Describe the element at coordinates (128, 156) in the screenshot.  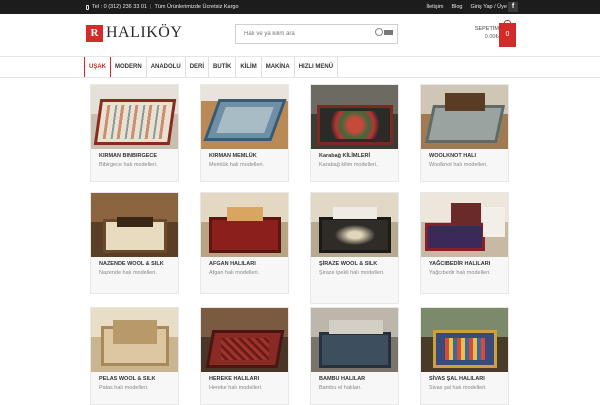
I see `product-title: KIRMAN BINBIRGECE` at that location.